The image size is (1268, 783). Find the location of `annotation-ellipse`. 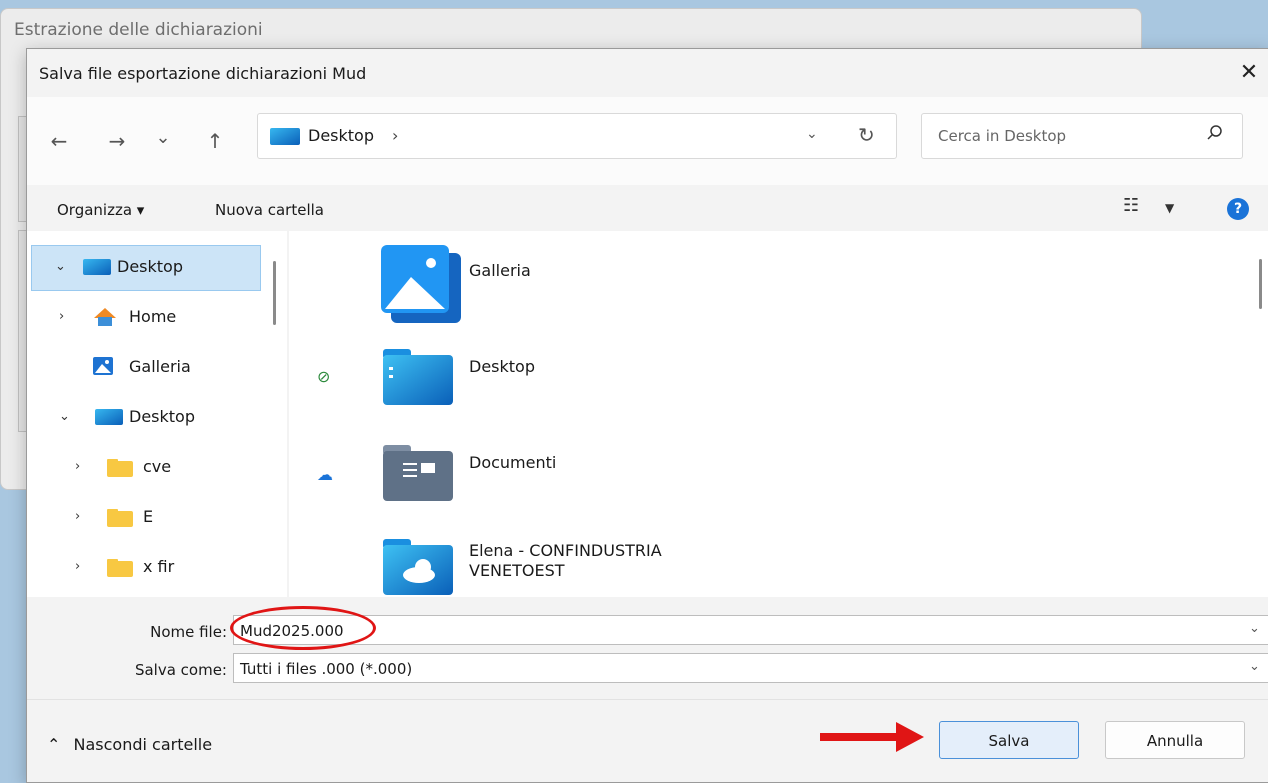

annotation-ellipse is located at coordinates (303, 628).